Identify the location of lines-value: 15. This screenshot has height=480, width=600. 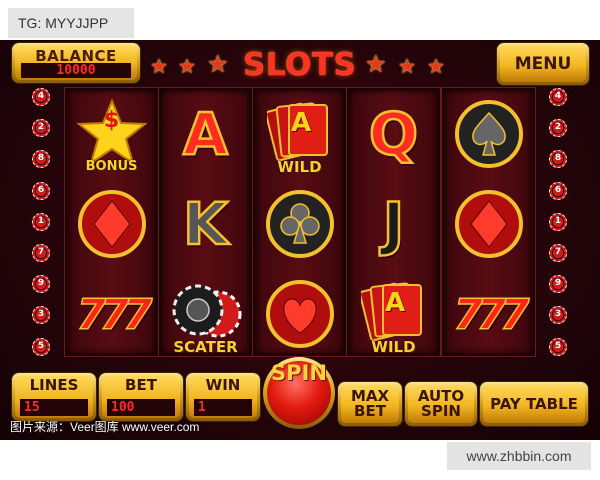
(54, 407).